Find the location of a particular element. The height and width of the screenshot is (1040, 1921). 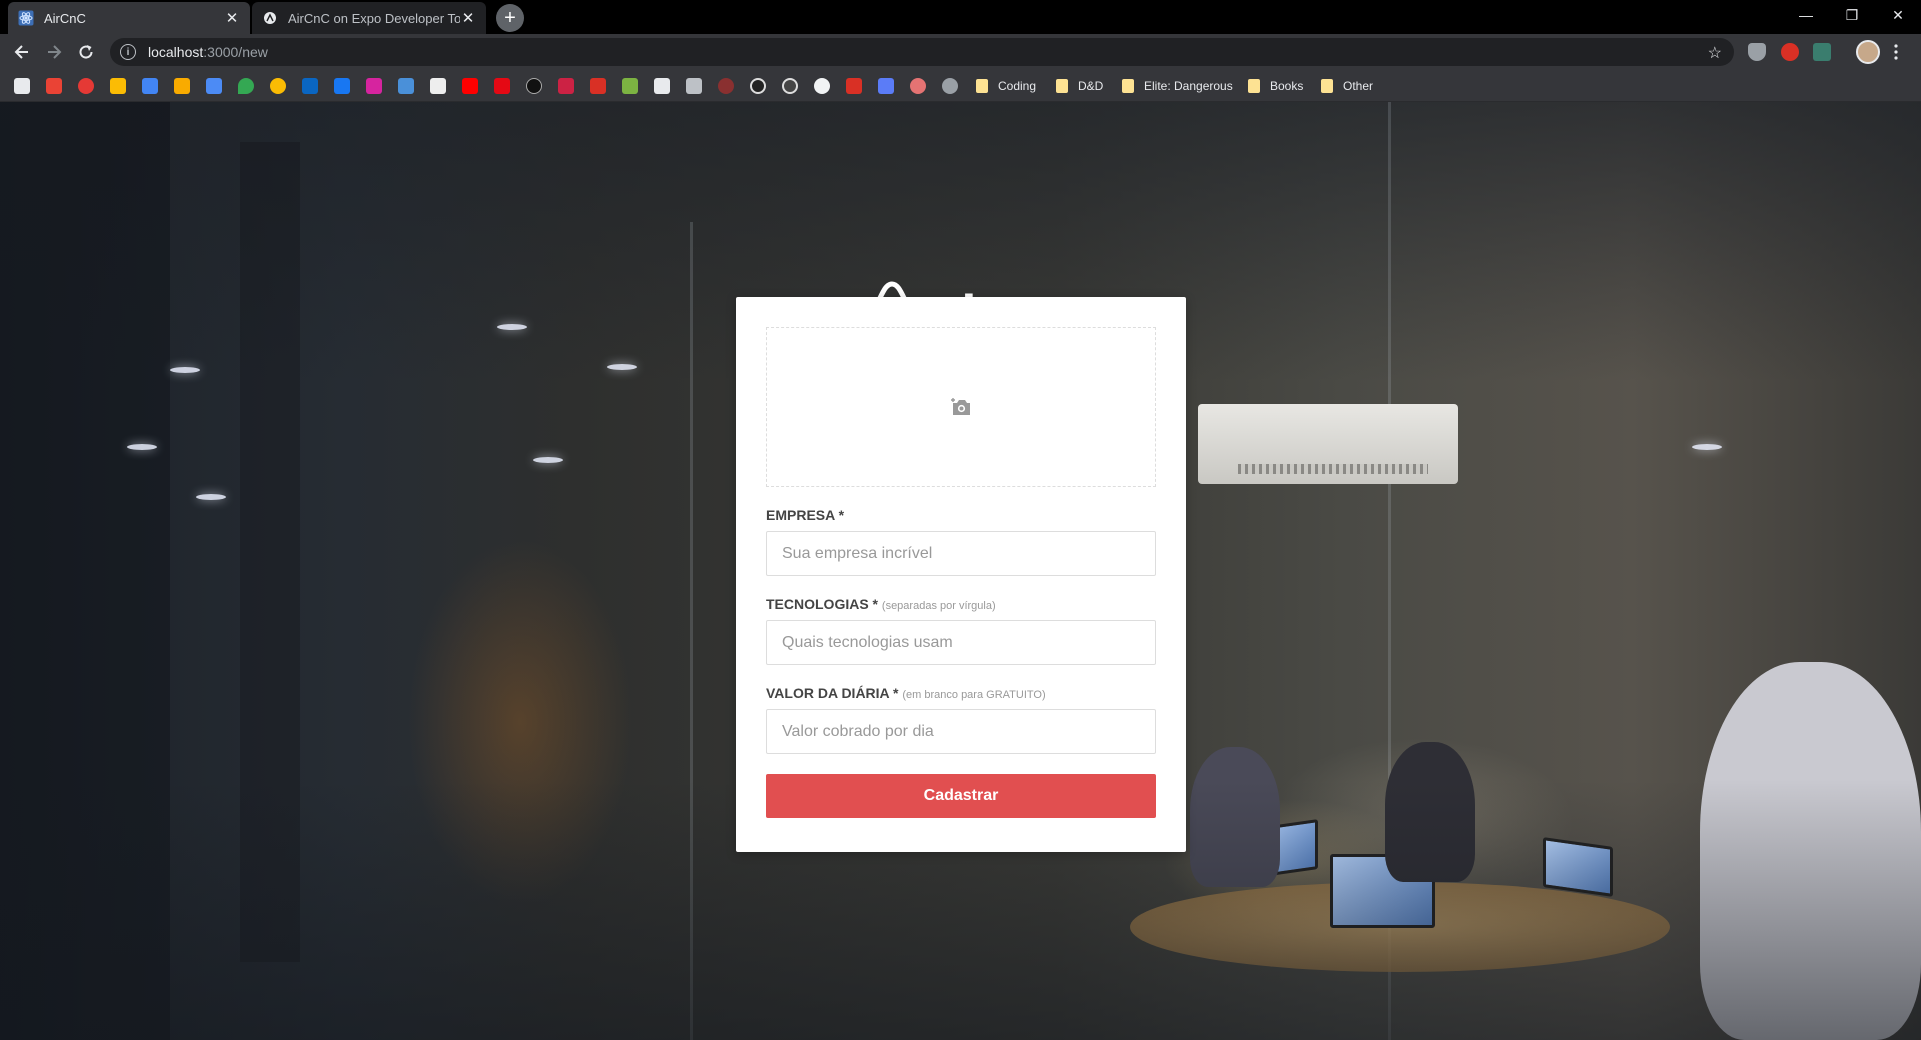

price-hint: (em branco para GRATUITO) is located at coordinates (974, 695).